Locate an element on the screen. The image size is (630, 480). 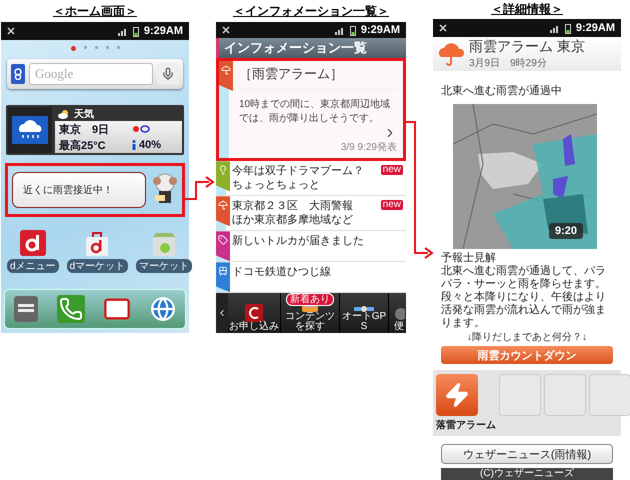
notice-item: 新しいトルカが届きました is located at coordinates (311, 246).